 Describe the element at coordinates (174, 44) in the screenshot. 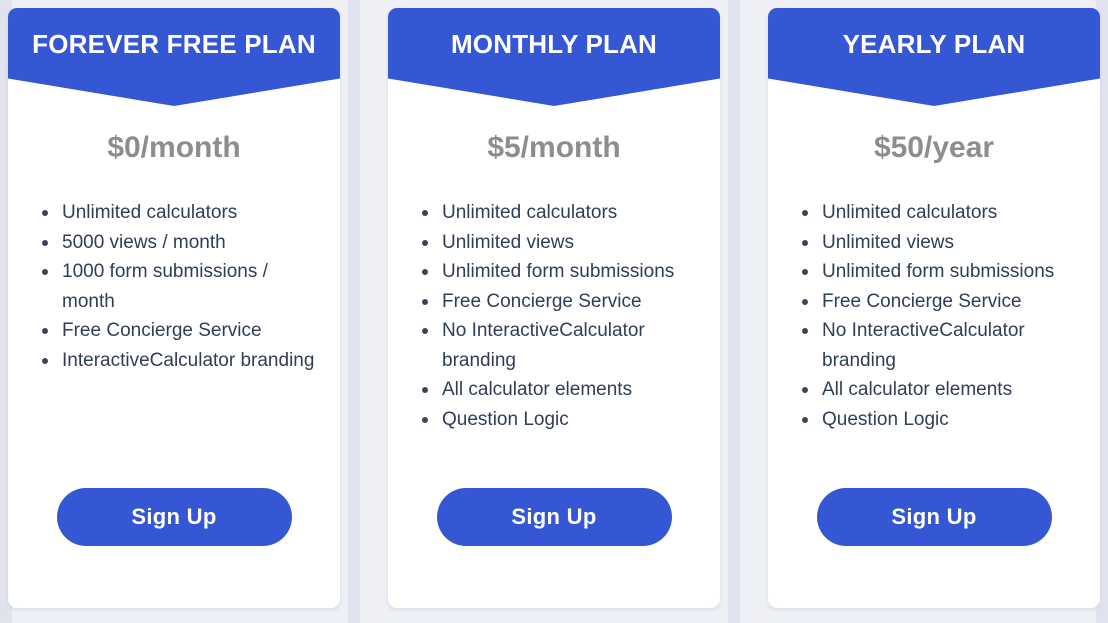

I see `plan-title: FOREVER FREE PLAN` at that location.